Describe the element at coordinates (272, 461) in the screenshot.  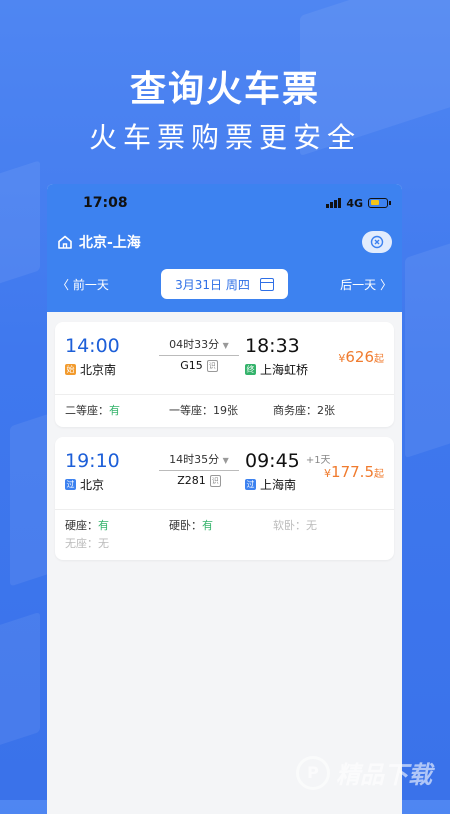
I see `arrival-time: 09:45` at that location.